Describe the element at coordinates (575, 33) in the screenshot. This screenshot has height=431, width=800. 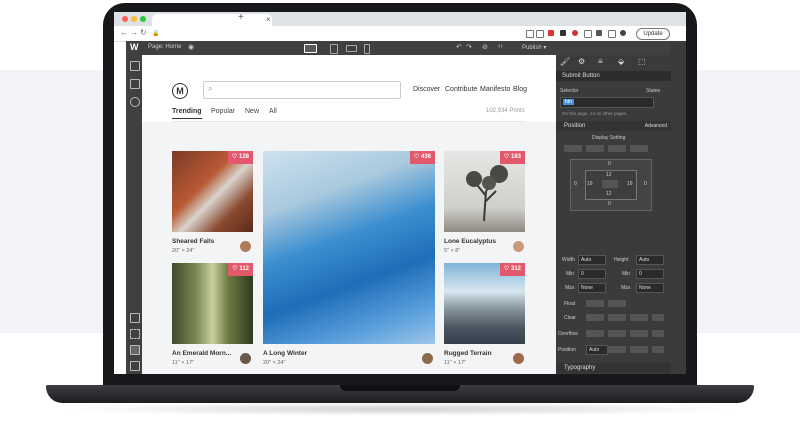
I see `pinterest-icon` at that location.